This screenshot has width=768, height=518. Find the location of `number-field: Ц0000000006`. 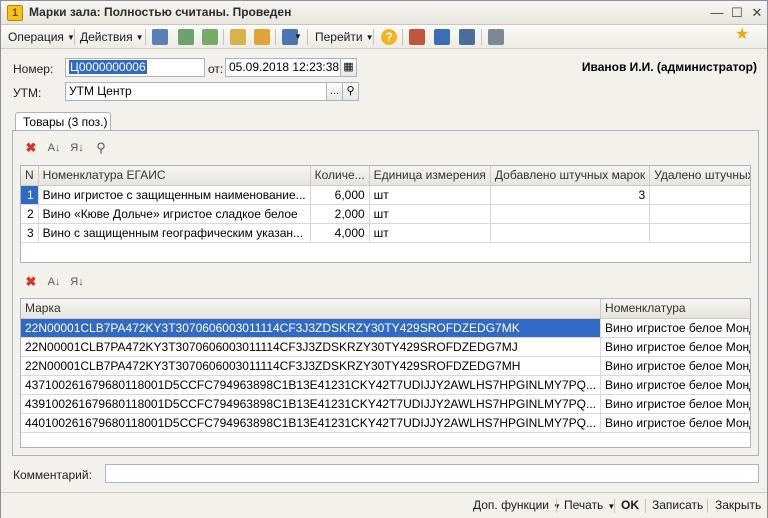

number-field: Ц0000000006 is located at coordinates (135, 67).